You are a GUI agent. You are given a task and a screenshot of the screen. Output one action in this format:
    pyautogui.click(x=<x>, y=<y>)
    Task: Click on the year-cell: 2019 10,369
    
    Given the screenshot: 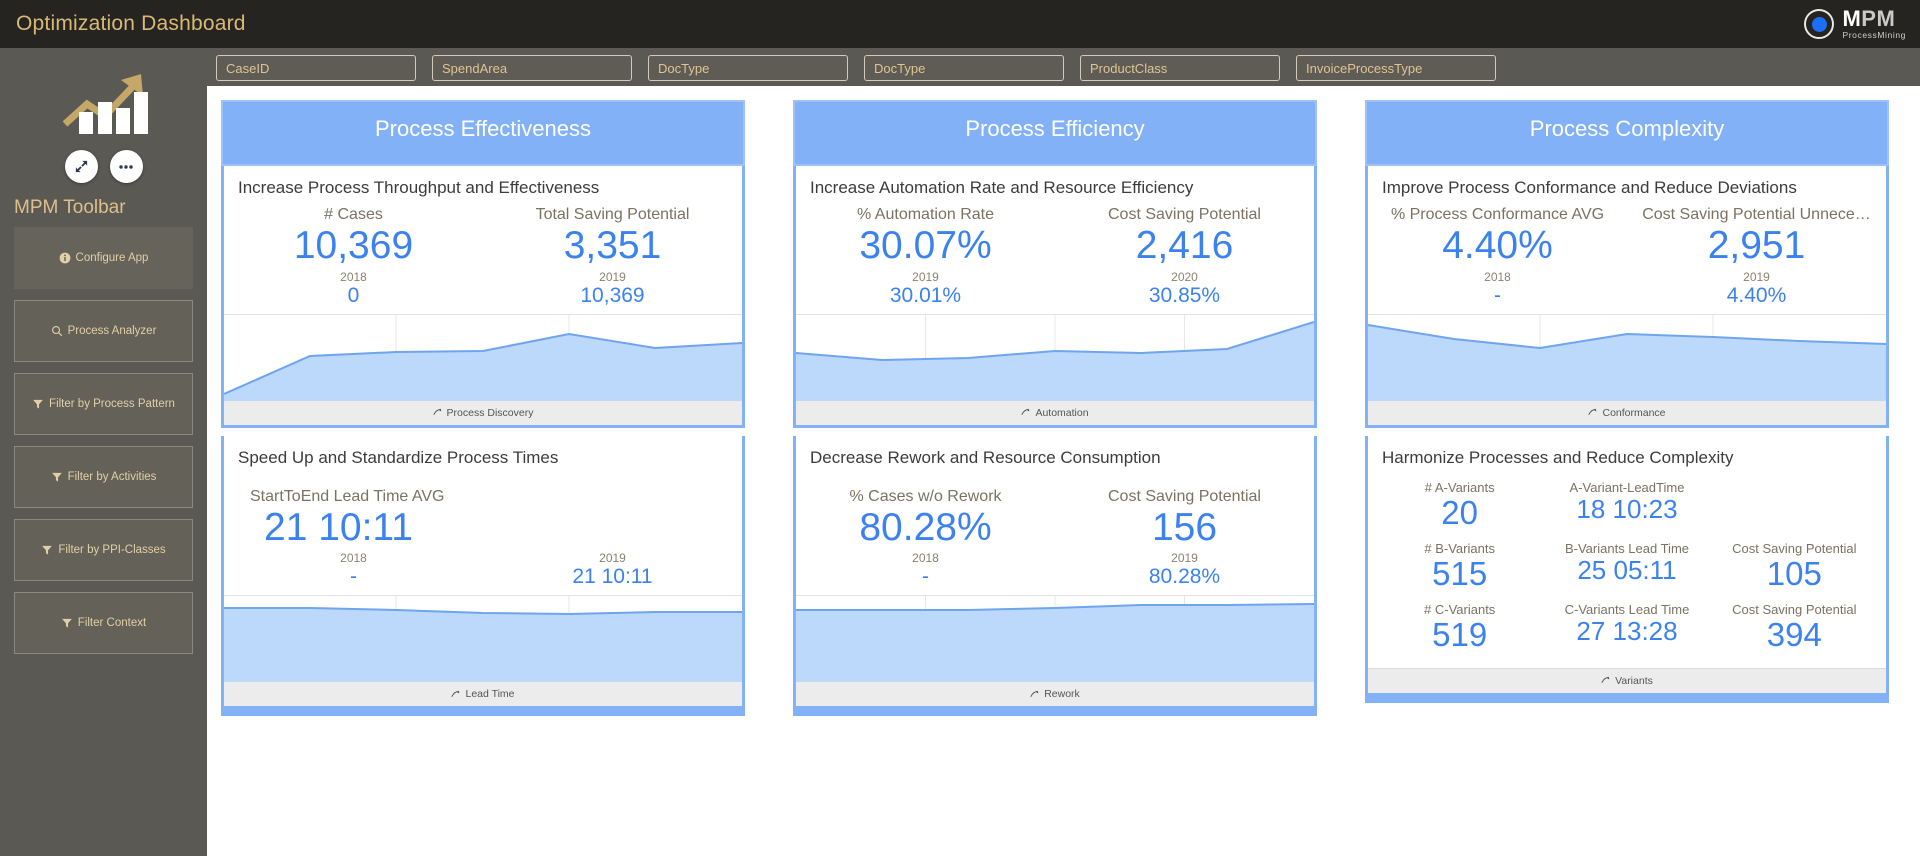 What is the action you would take?
    pyautogui.click(x=612, y=289)
    